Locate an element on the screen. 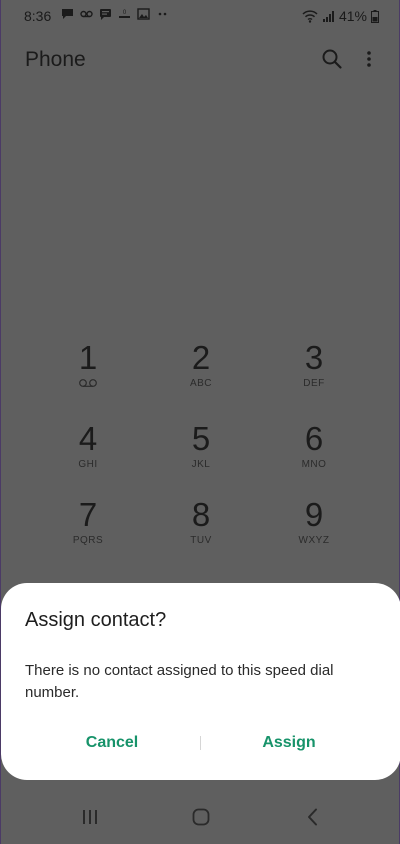 This screenshot has width=400, height=844. key-letters: JKL is located at coordinates (201, 464).